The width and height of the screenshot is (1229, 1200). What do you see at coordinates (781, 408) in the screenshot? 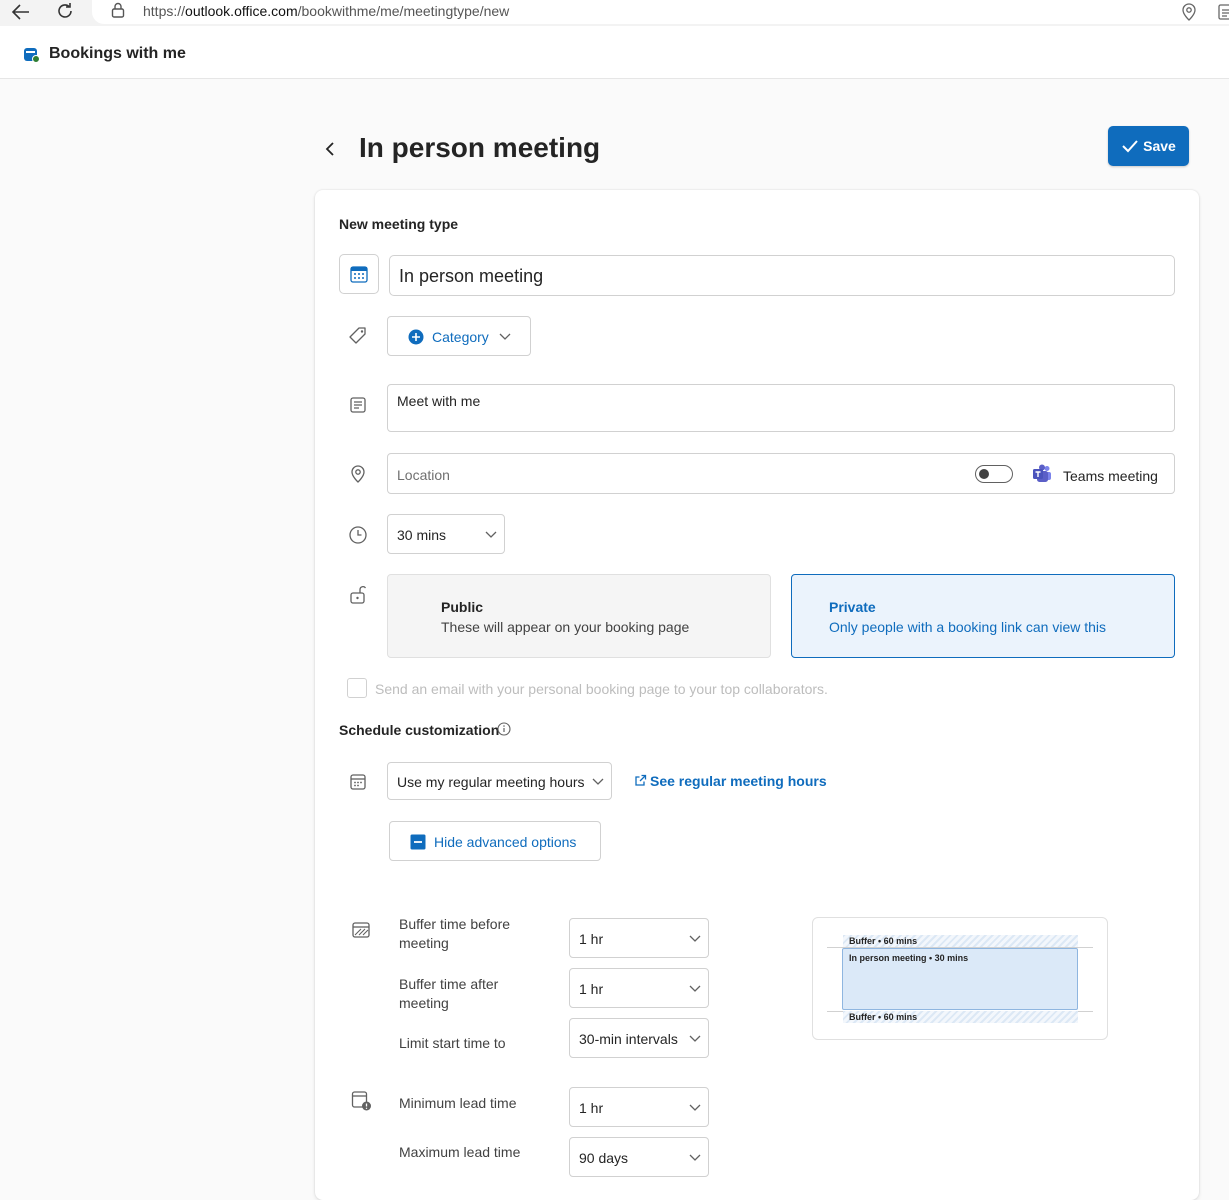
I see `description-input: Meet with me` at bounding box center [781, 408].